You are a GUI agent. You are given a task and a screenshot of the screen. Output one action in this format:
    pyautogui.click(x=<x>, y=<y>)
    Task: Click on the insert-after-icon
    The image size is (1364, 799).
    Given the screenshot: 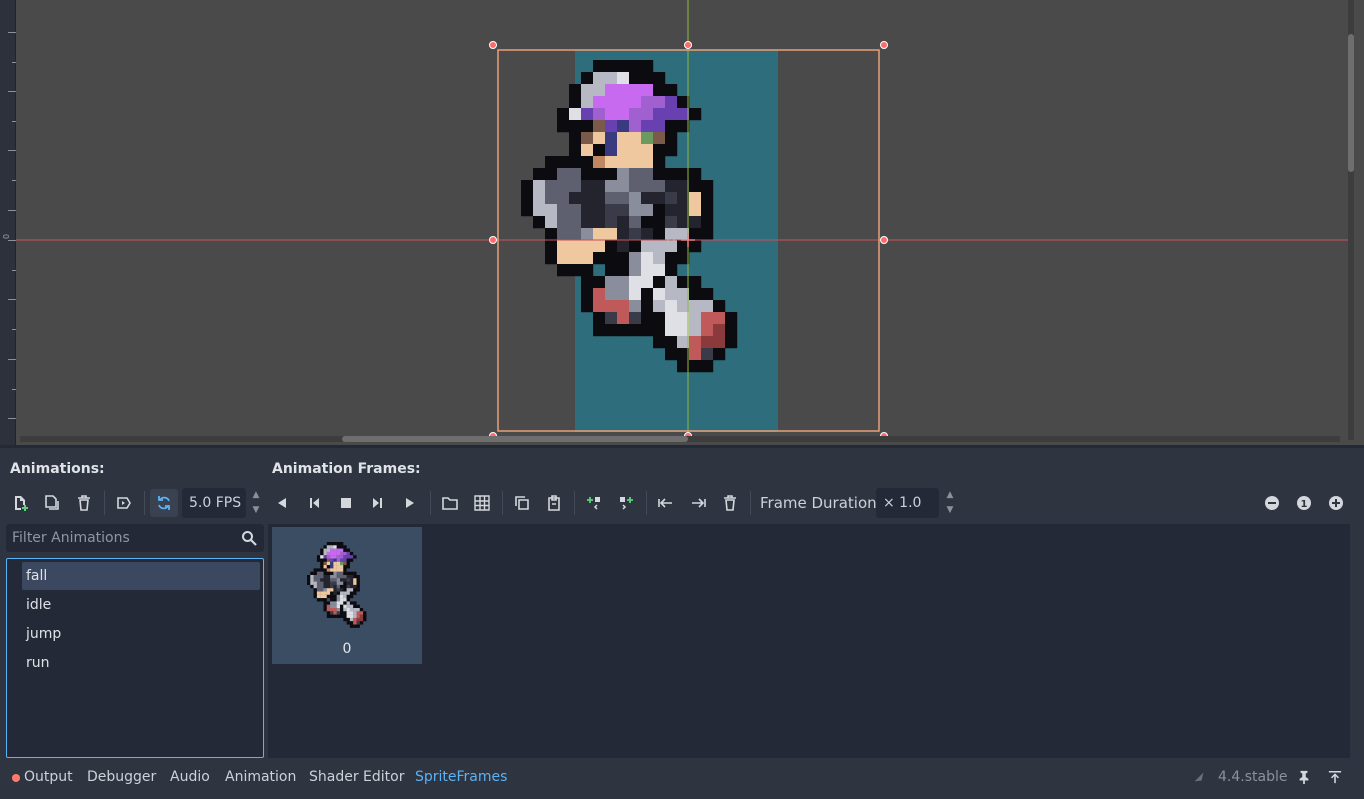 What is the action you would take?
    pyautogui.click(x=626, y=503)
    